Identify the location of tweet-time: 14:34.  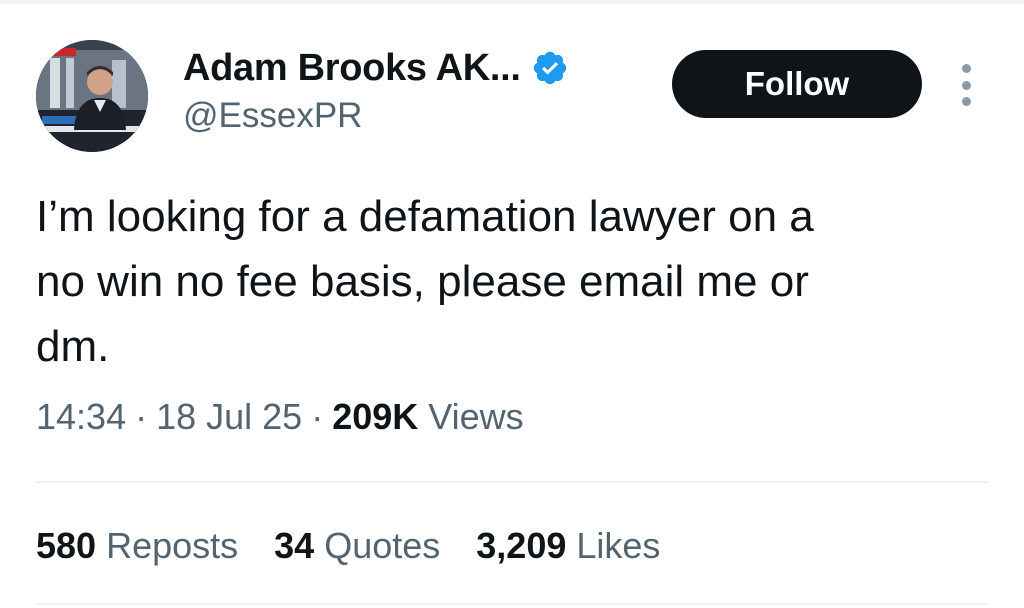
(81, 417).